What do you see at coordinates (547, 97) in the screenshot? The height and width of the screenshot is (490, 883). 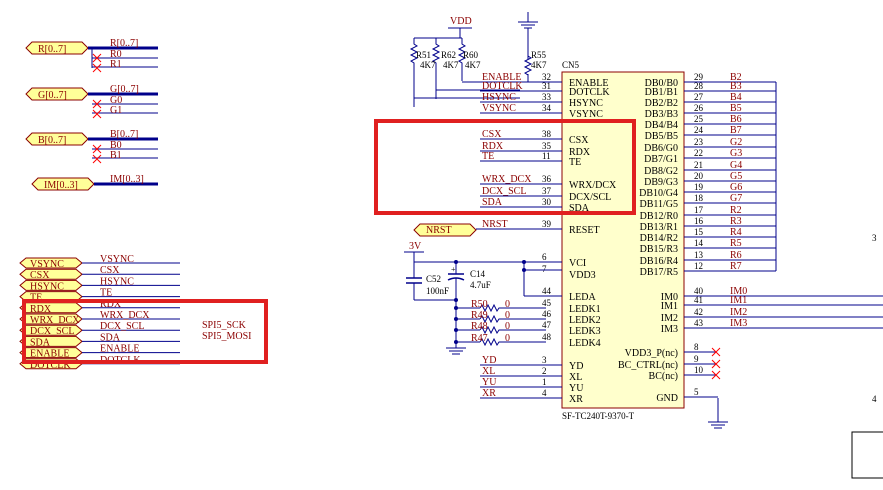 I see `pin-number: 33` at bounding box center [547, 97].